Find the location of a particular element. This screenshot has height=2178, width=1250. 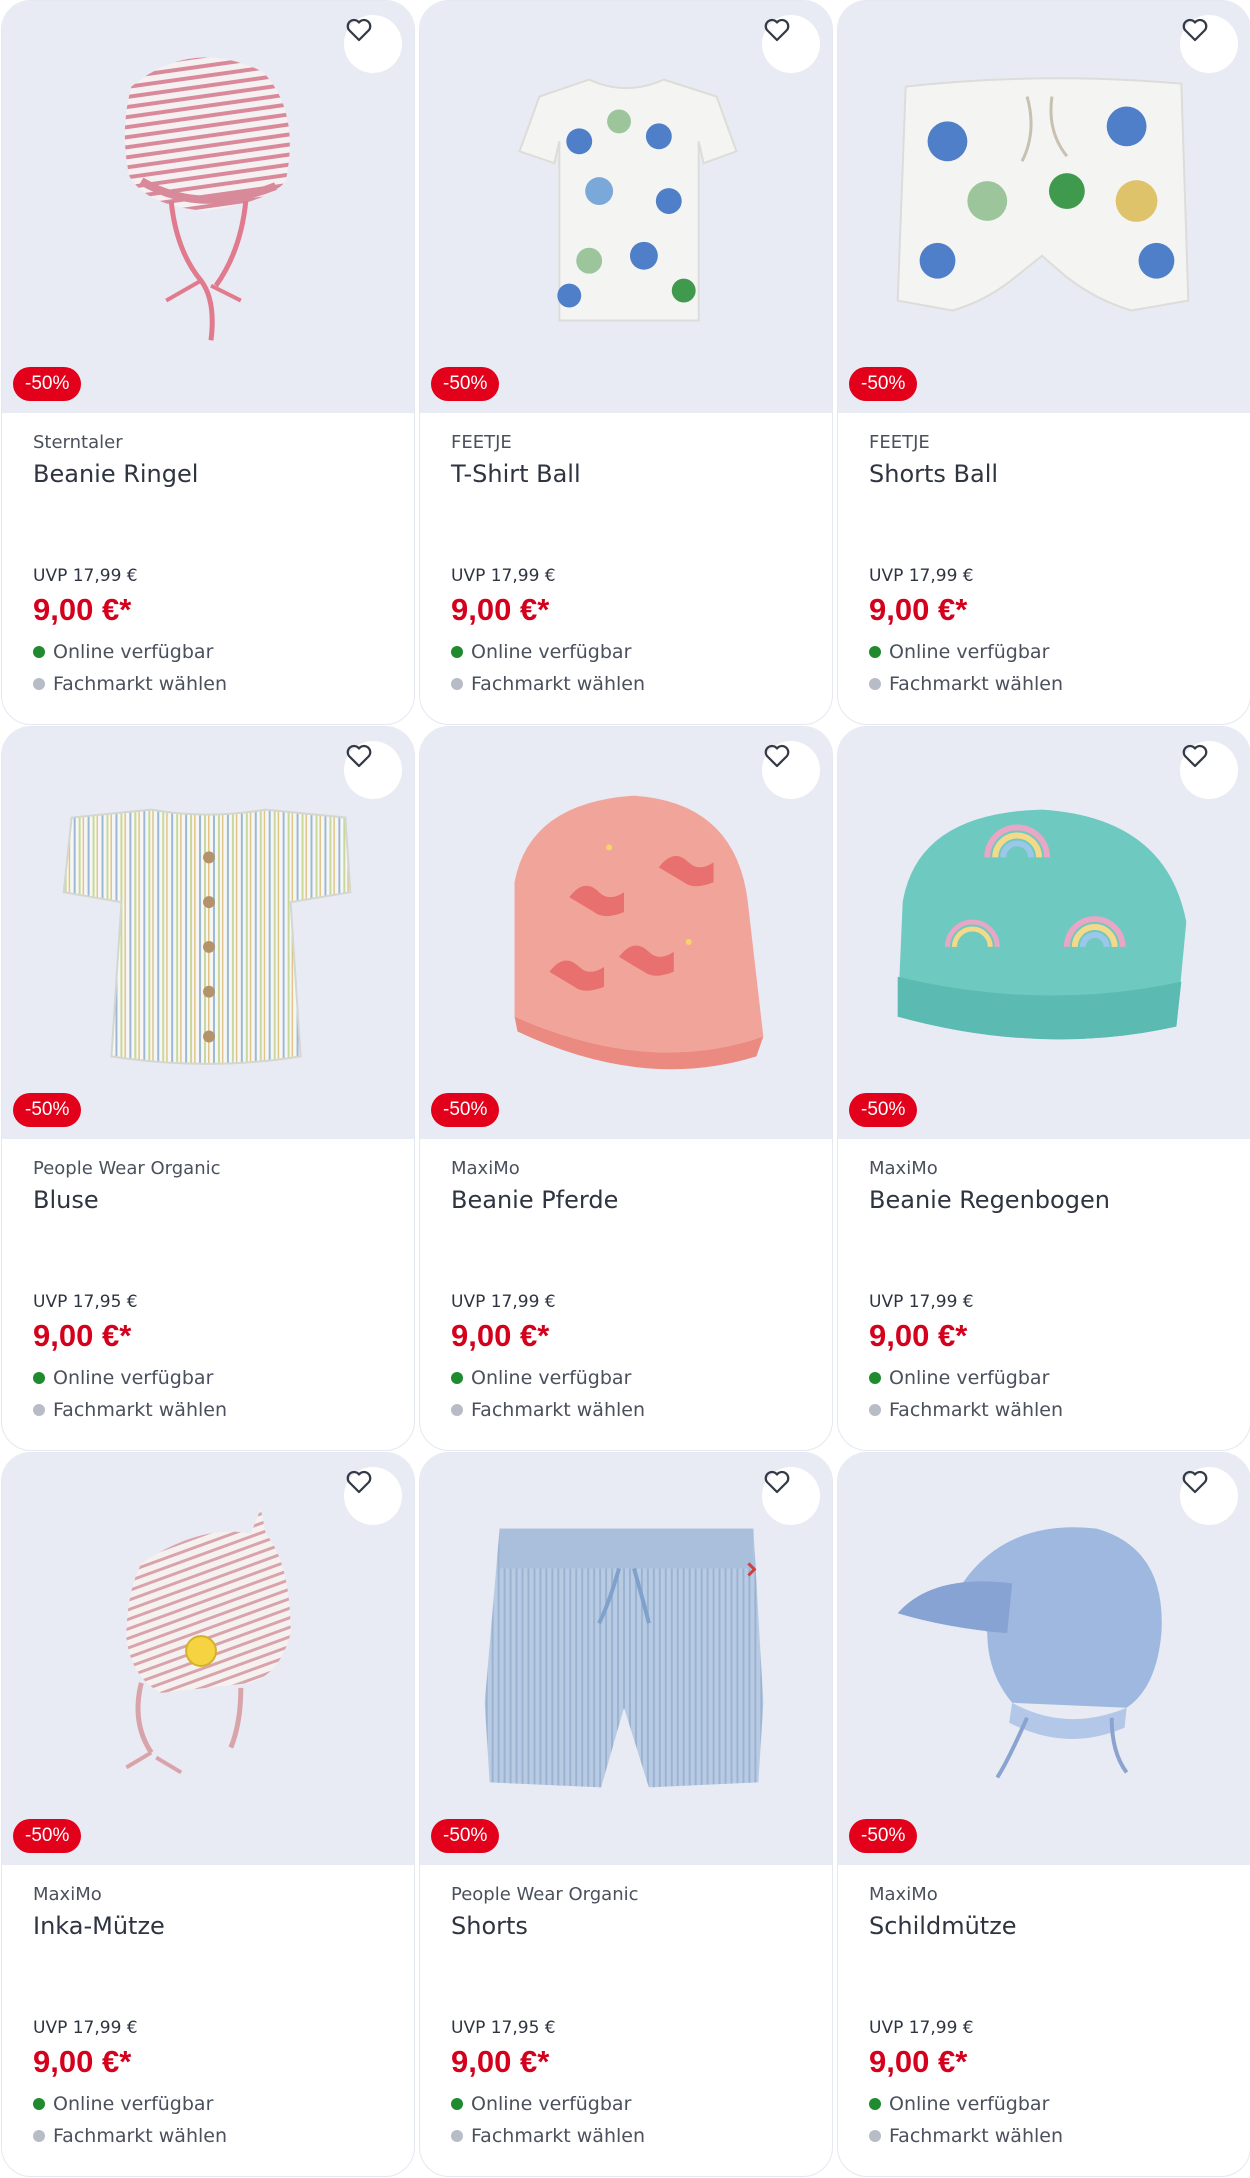

product-title: Beanie Regenbogen is located at coordinates (1049, 1200).